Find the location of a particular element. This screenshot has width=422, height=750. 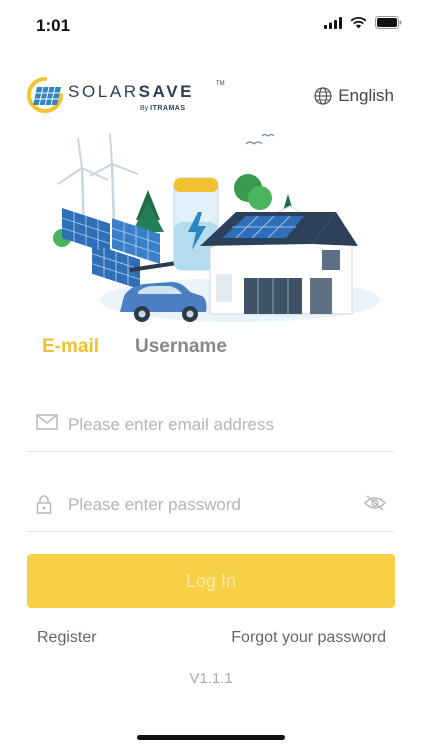

home-indicator is located at coordinates (211, 737).